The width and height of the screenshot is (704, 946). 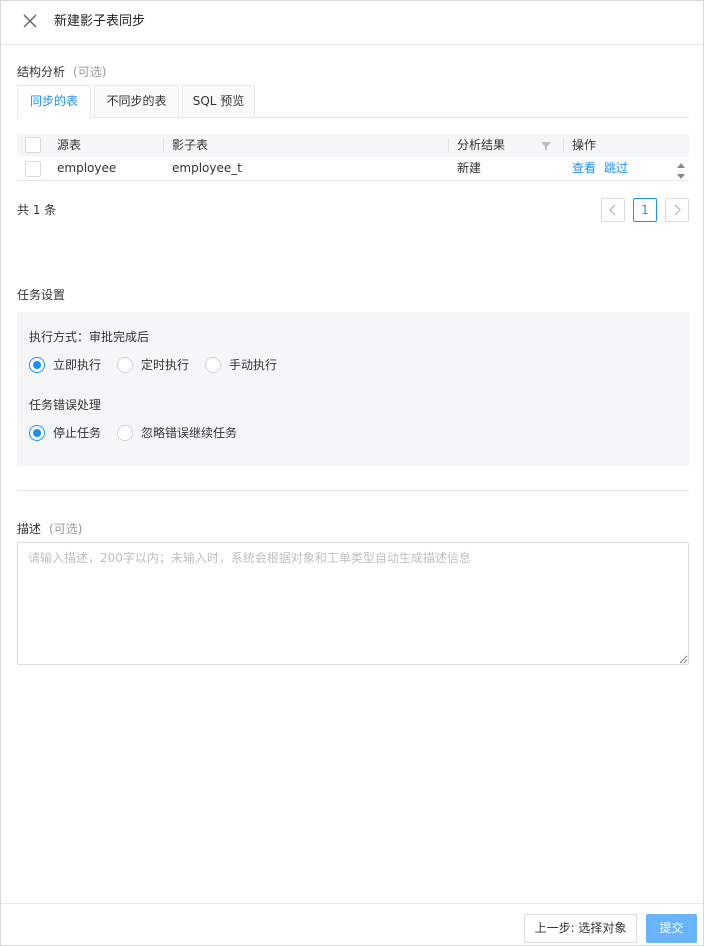 What do you see at coordinates (29, 529) in the screenshot?
I see `description-title: 描述` at bounding box center [29, 529].